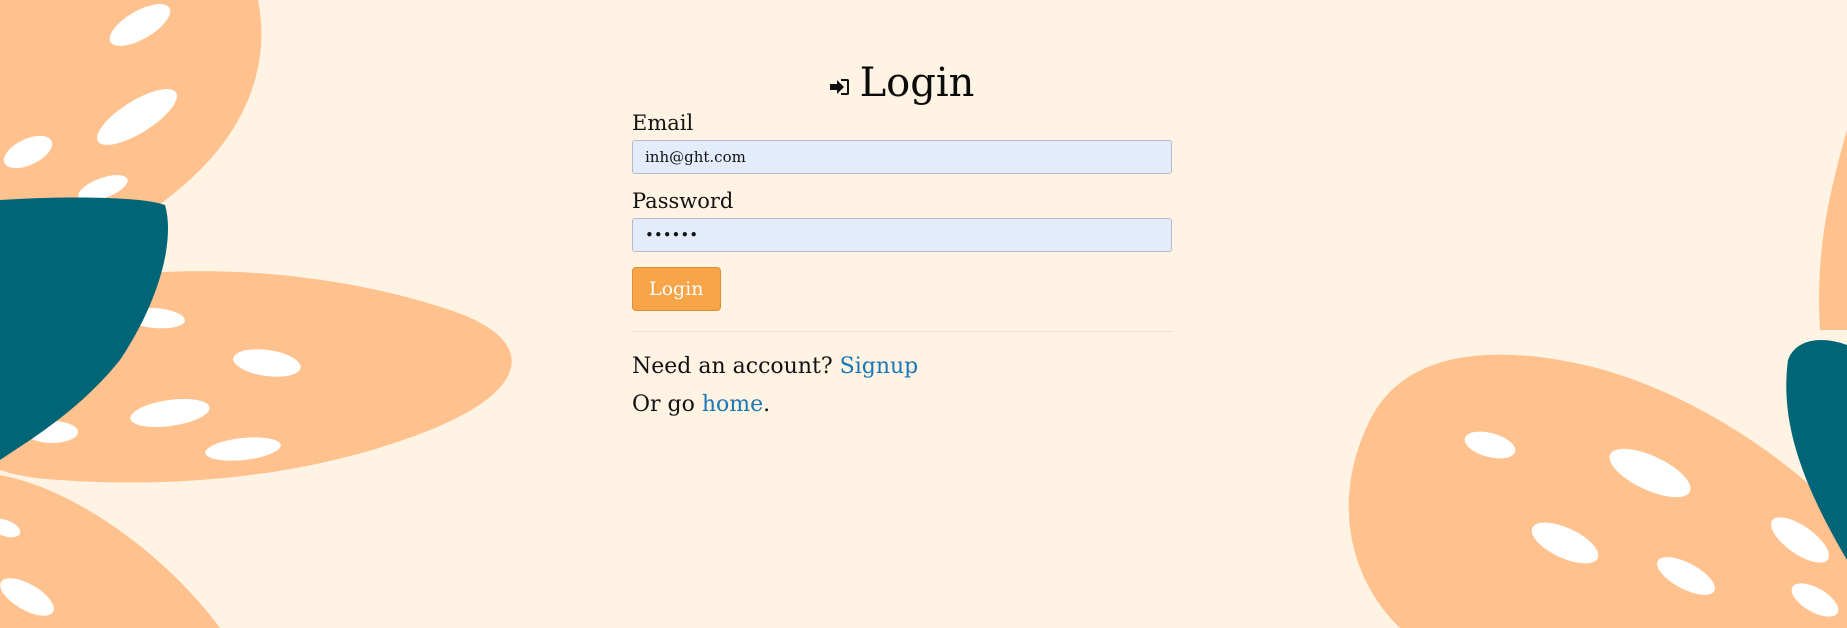 This screenshot has height=628, width=1847. I want to click on password-field-group: Password, so click(902, 220).